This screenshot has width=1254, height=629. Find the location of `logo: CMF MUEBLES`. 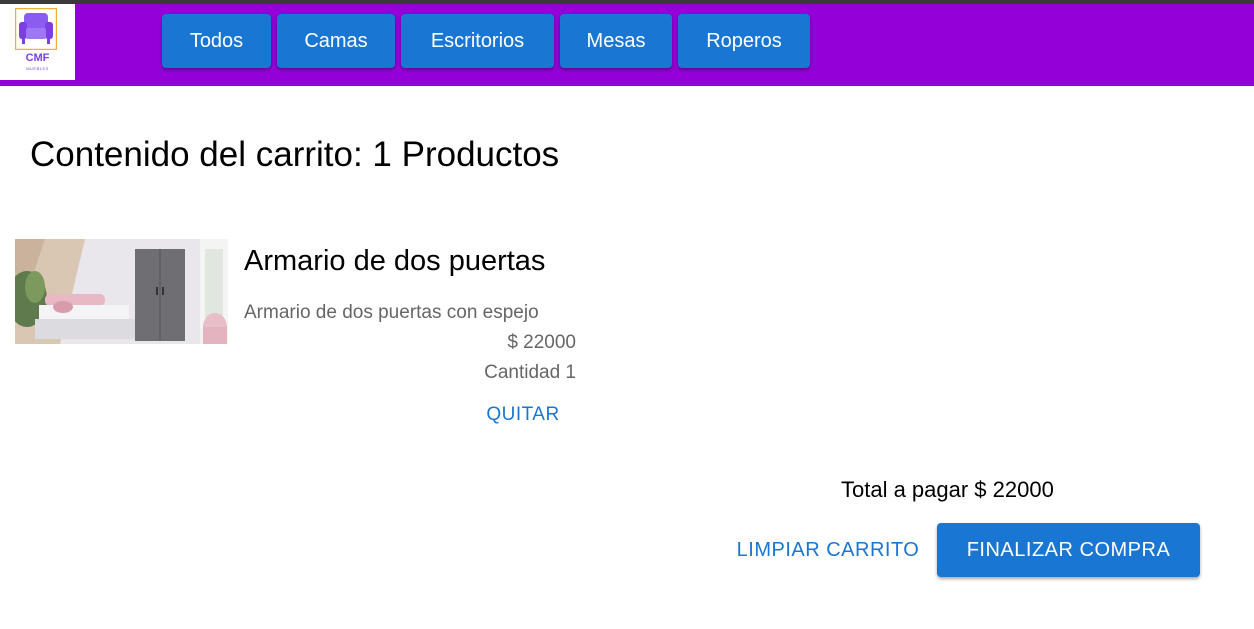

logo: CMF MUEBLES is located at coordinates (37, 42).